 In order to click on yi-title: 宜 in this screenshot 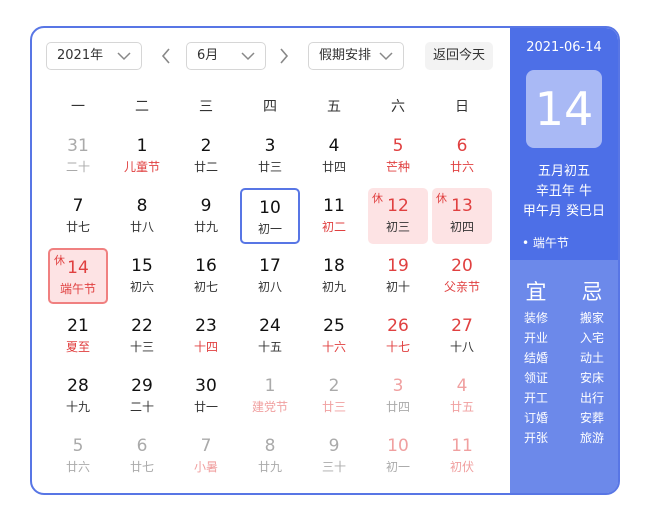, I will do `click(536, 292)`.